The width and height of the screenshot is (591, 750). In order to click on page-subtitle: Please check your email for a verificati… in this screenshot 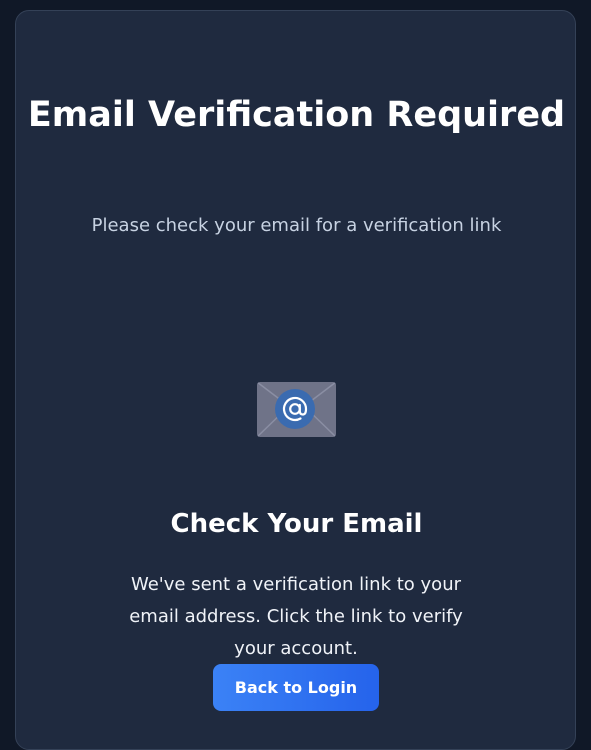, I will do `click(296, 225)`.